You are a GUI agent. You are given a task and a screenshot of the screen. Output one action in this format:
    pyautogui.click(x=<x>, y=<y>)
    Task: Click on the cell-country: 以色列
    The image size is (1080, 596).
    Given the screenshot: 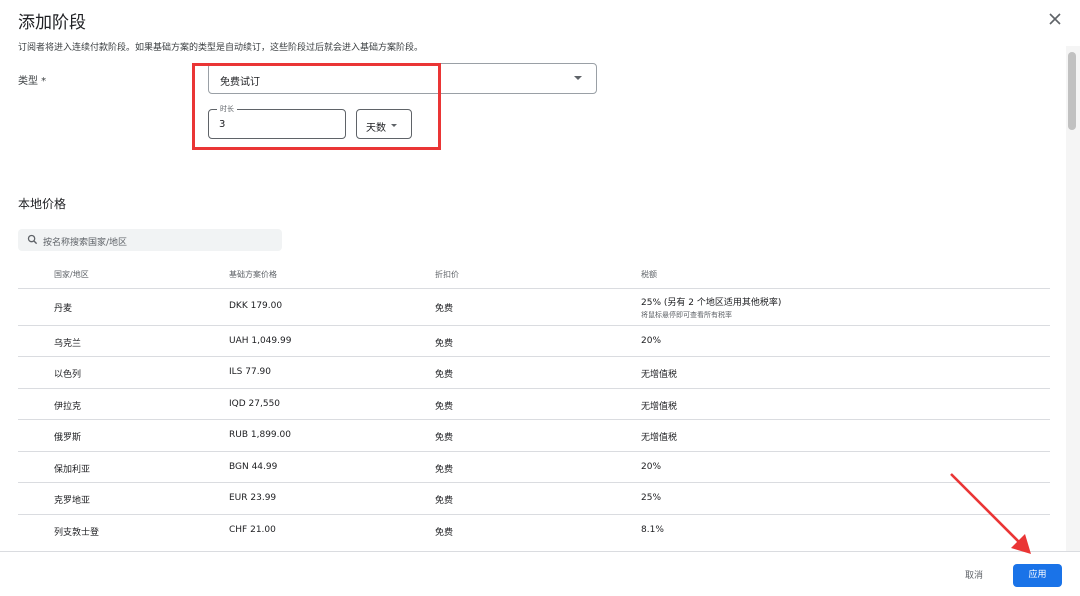 What is the action you would take?
    pyautogui.click(x=68, y=375)
    